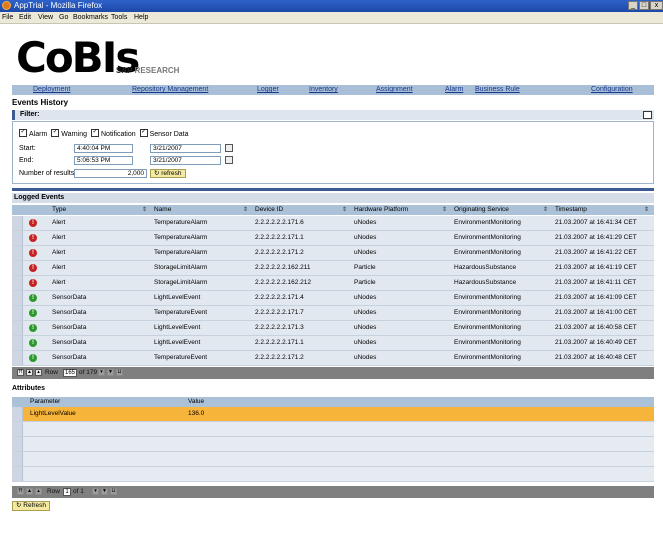 This screenshot has width=663, height=537. What do you see at coordinates (23, 133) in the screenshot?
I see `alarm-checkbox: ✓` at bounding box center [23, 133].